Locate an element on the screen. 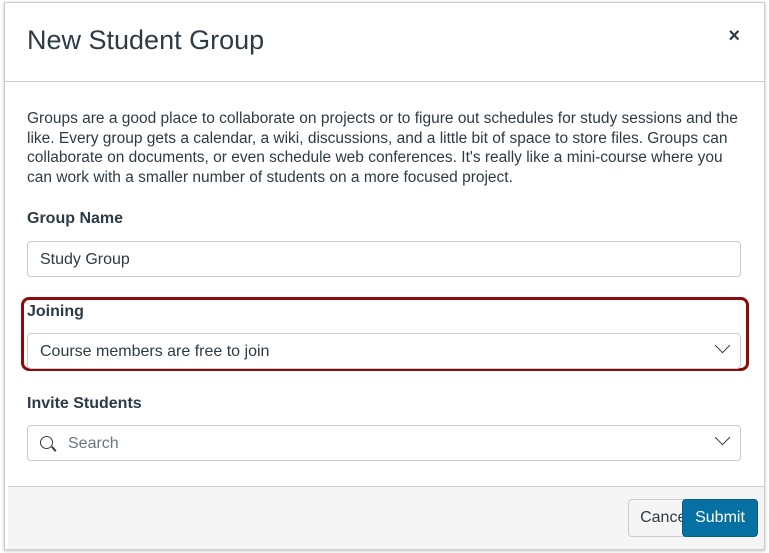 The height and width of the screenshot is (553, 769). submit-button: Submit is located at coordinates (720, 518).